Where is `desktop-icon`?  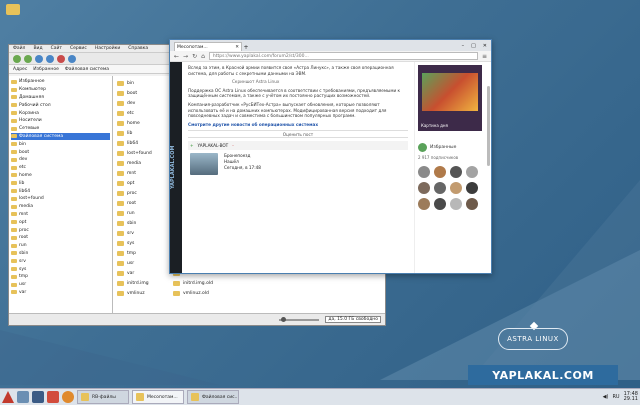
desktop-icon is located at coordinates (23, 397).